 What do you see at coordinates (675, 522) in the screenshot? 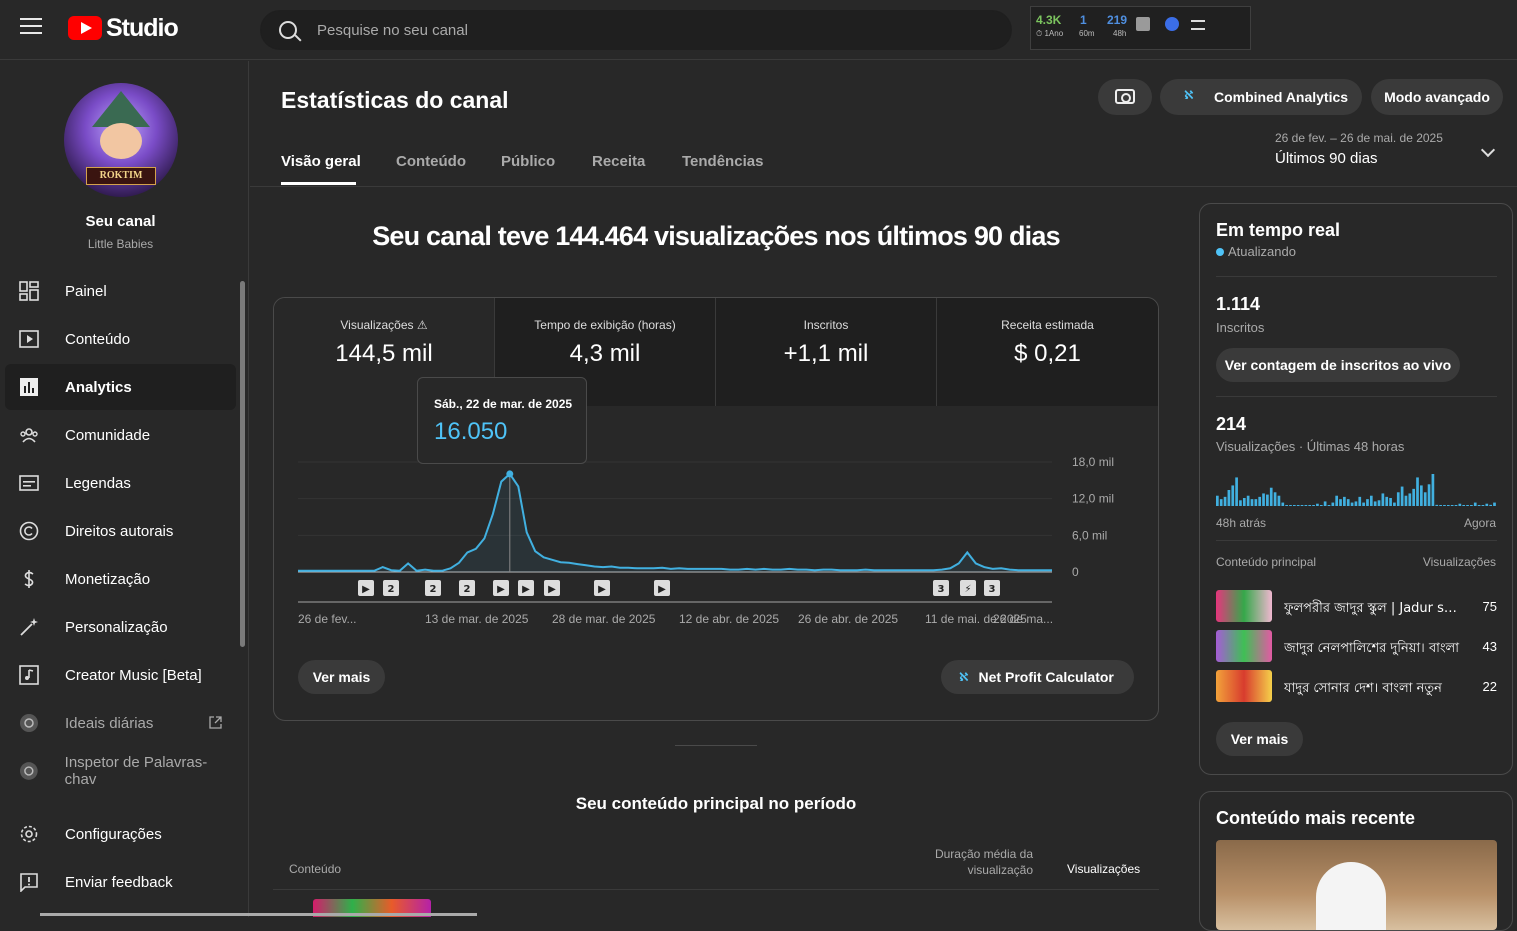
I see `series-line` at bounding box center [675, 522].